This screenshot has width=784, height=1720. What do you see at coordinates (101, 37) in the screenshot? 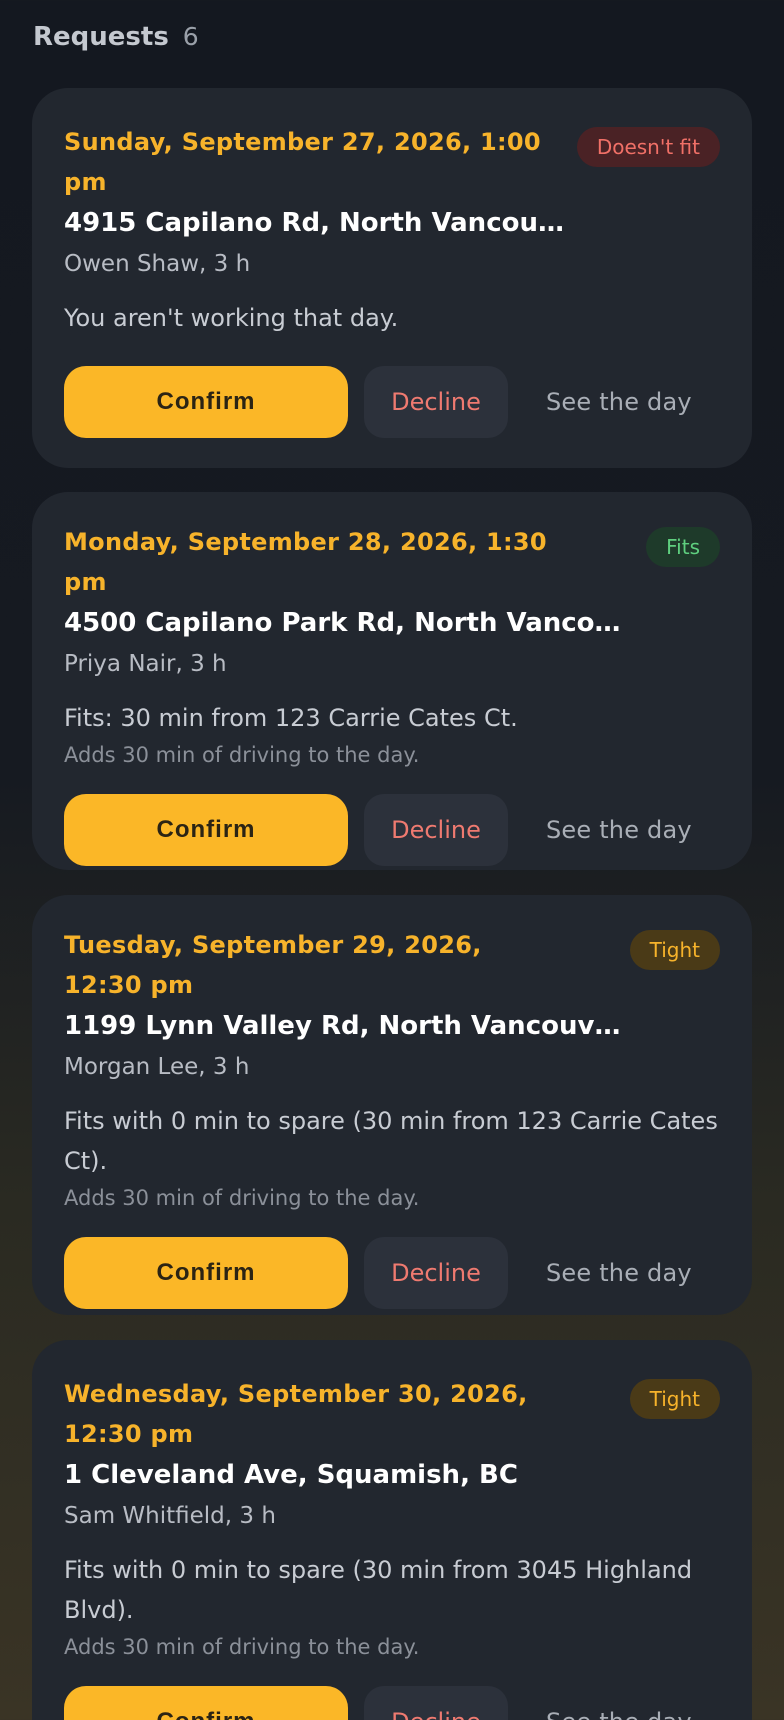
I see `page-title: Requests` at bounding box center [101, 37].